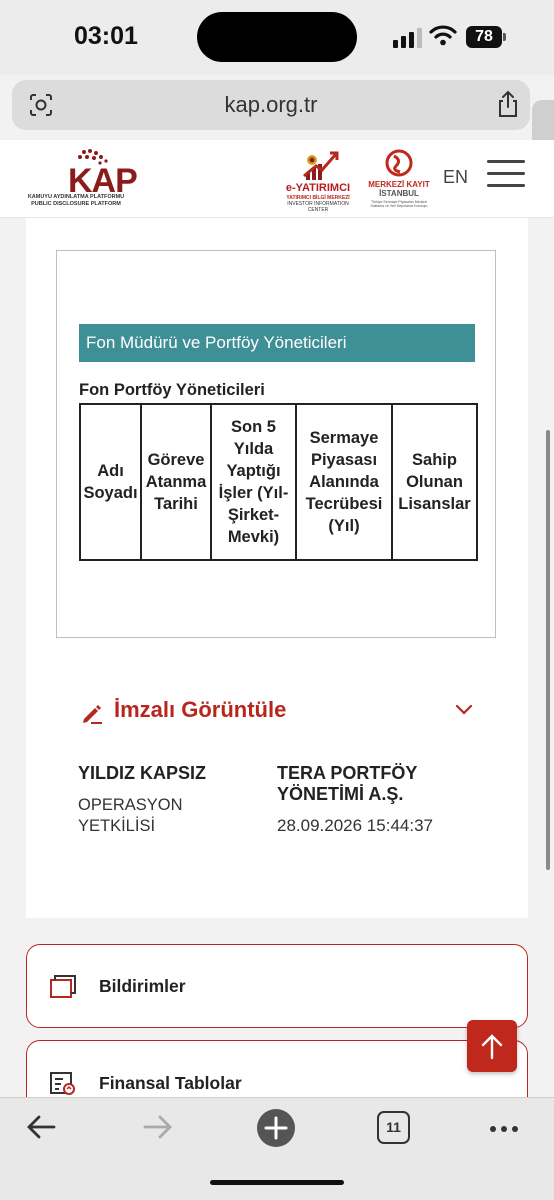 Image resolution: width=554 pixels, height=1200 pixels. Describe the element at coordinates (253, 427) in the screenshot. I see `header-past-work-line1: Son 5` at that location.